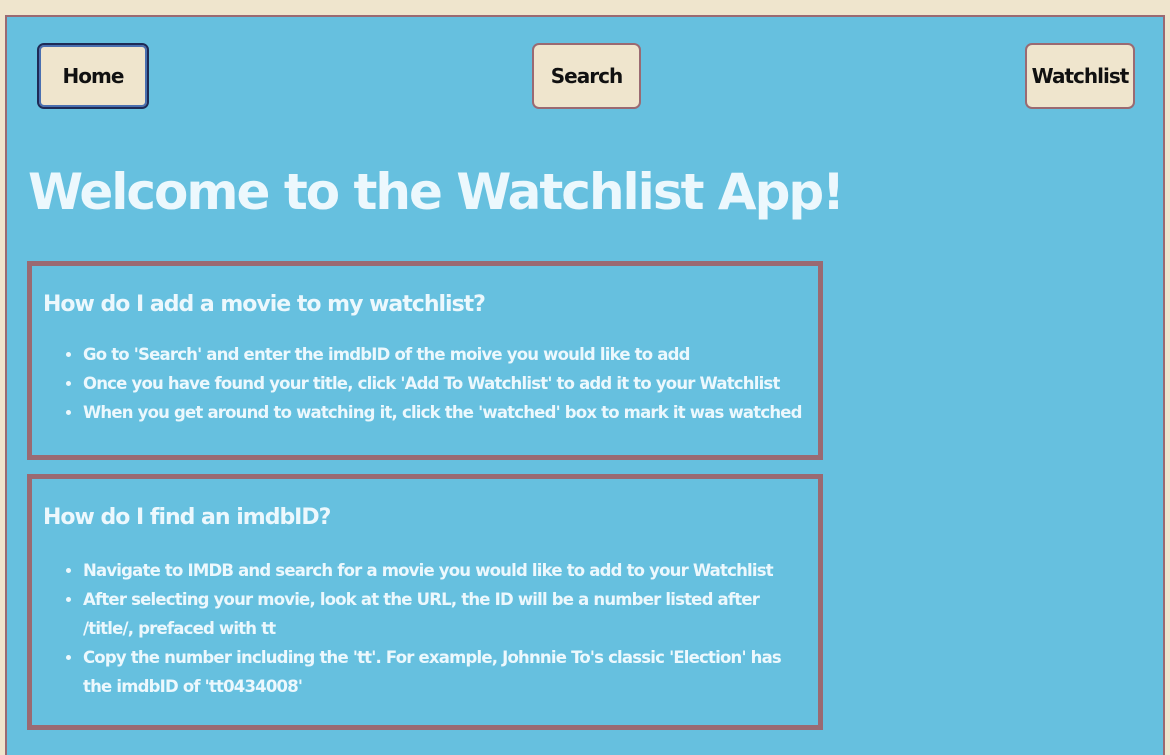  Describe the element at coordinates (436, 192) in the screenshot. I see `page-title: Welcome to the Watchlist App!` at that location.